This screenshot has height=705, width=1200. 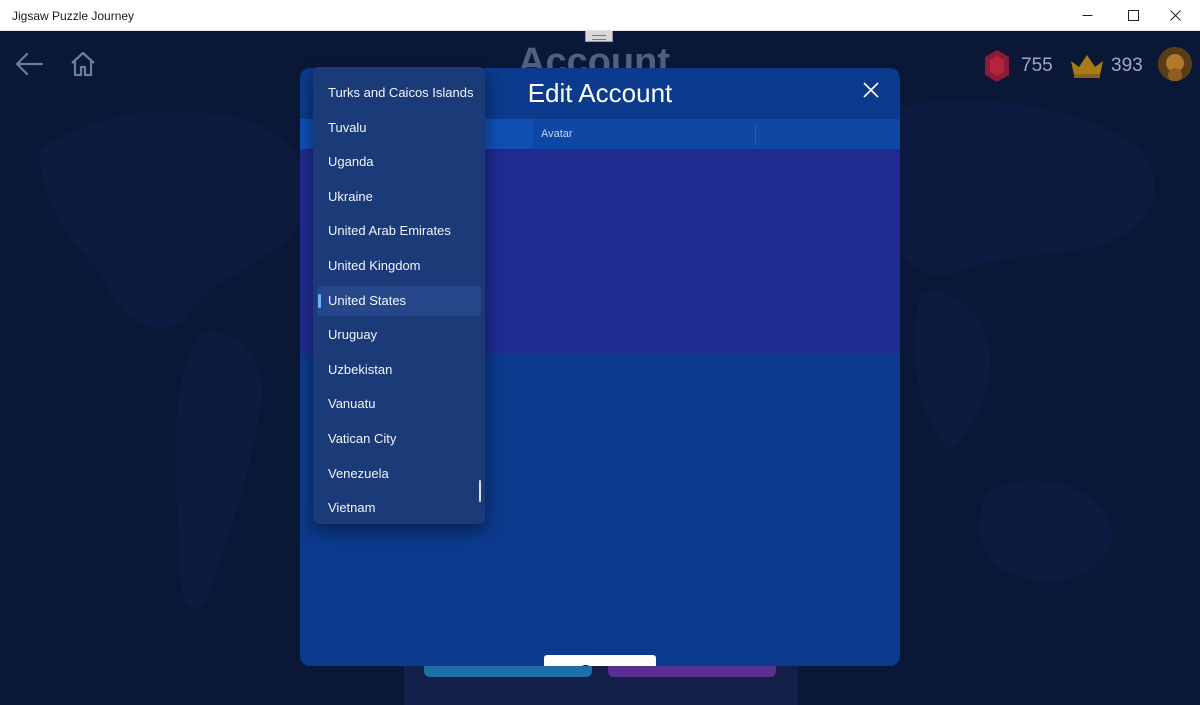 I want to click on avatar, so click(x=1175, y=64).